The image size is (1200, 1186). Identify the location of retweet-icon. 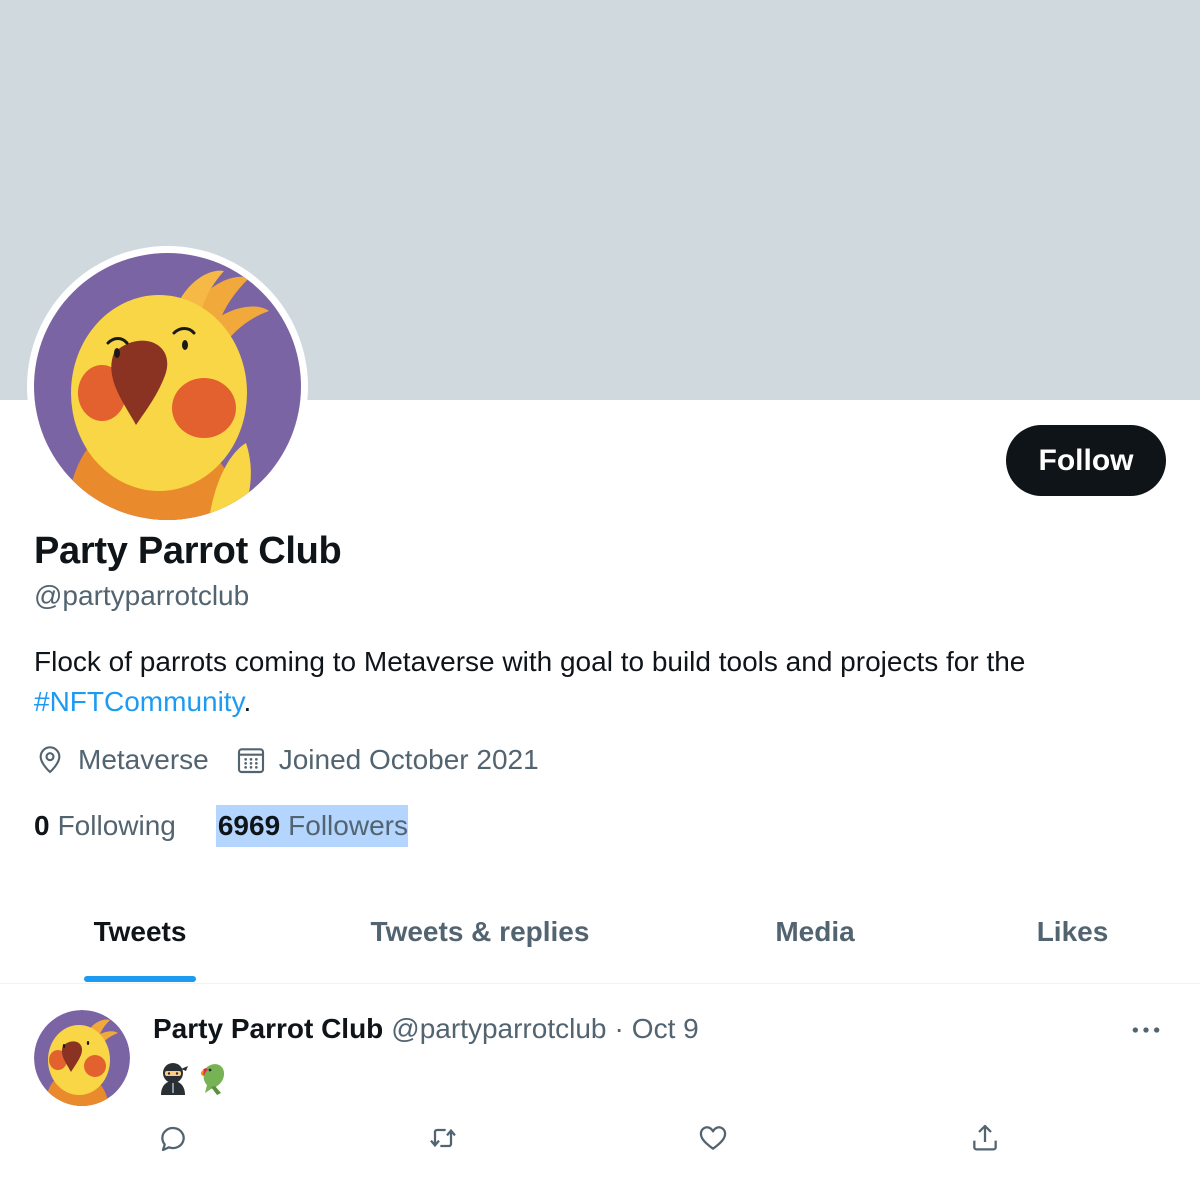
(443, 1138).